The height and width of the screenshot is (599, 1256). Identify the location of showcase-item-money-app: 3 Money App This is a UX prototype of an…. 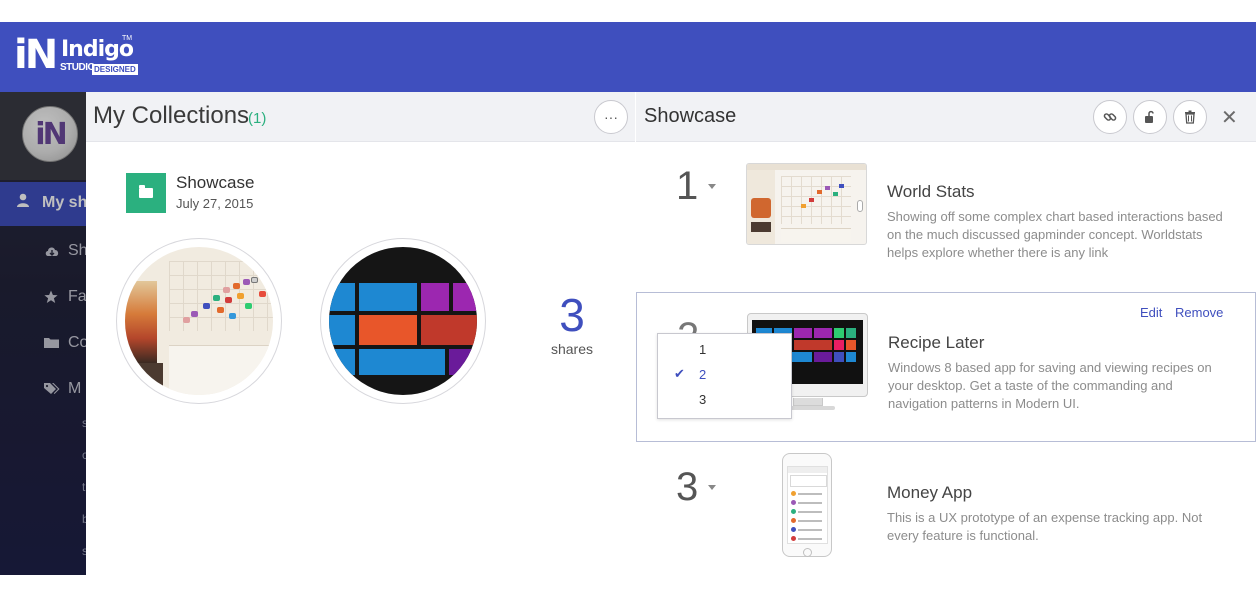
(946, 509).